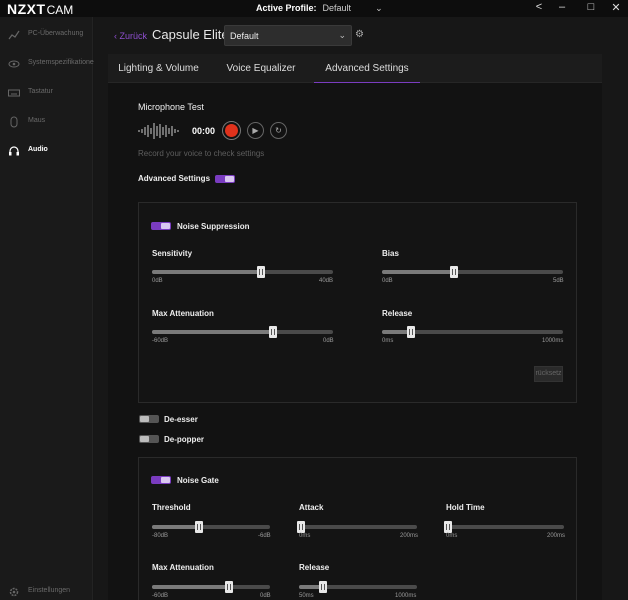 The height and width of the screenshot is (600, 628). Describe the element at coordinates (49, 590) in the screenshot. I see `sidebar-item-label: Einstellungen` at that location.